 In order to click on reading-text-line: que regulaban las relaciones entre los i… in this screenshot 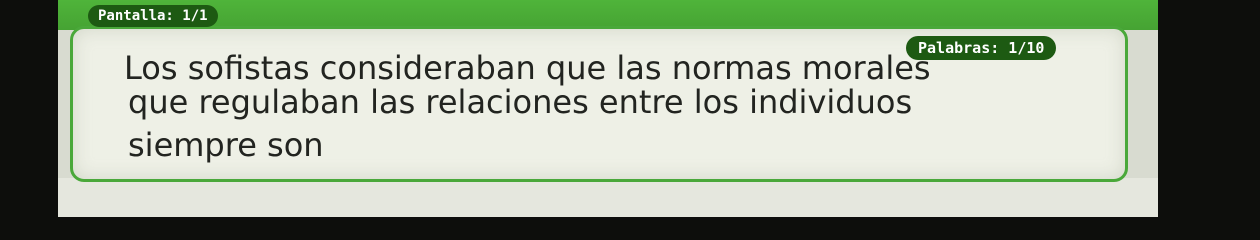, I will do `click(520, 102)`.